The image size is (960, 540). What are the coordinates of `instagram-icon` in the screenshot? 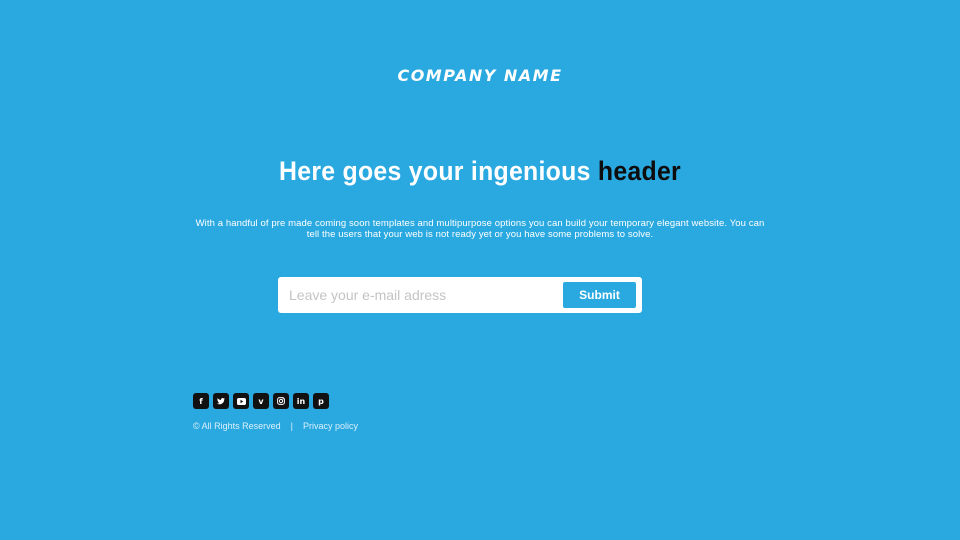 It's located at (281, 401).